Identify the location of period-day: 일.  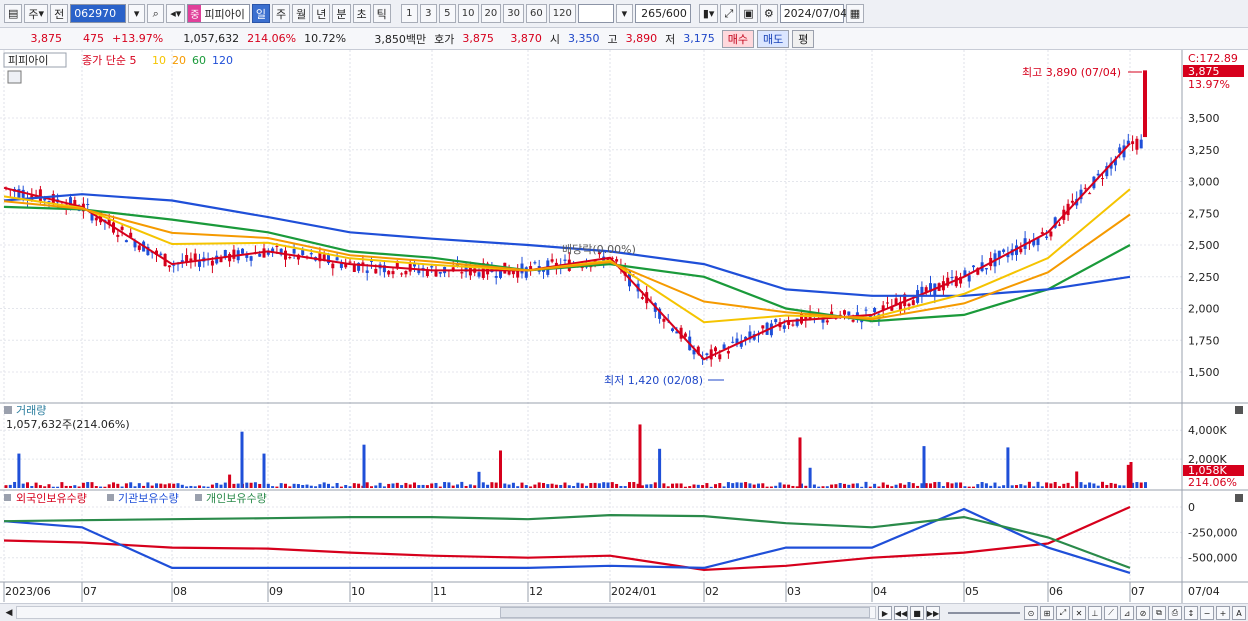
(261, 13).